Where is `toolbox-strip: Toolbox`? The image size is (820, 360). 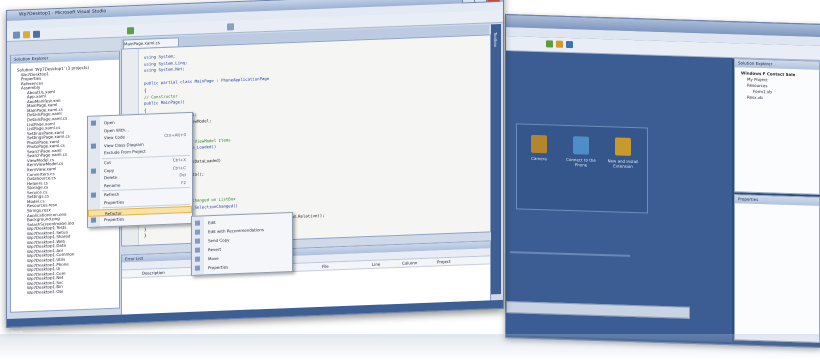
toolbox-strip: Toolbox is located at coordinates (496, 159).